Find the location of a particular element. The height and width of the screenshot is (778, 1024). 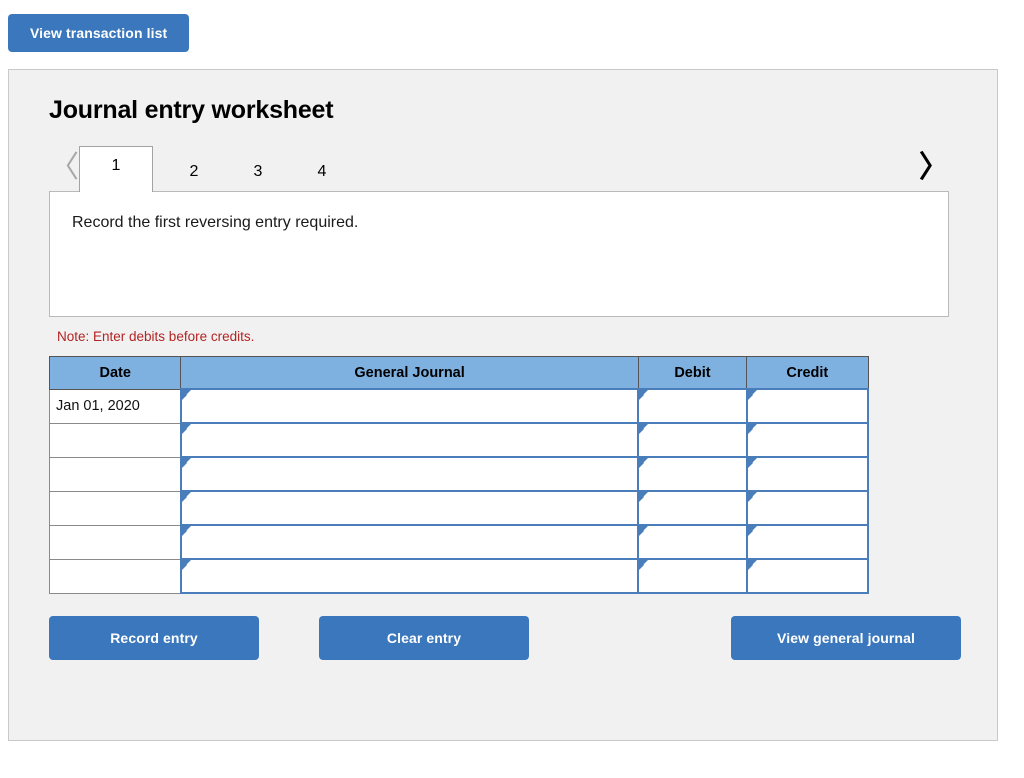

date-cell: Jan 01, 2020 is located at coordinates (115, 406).